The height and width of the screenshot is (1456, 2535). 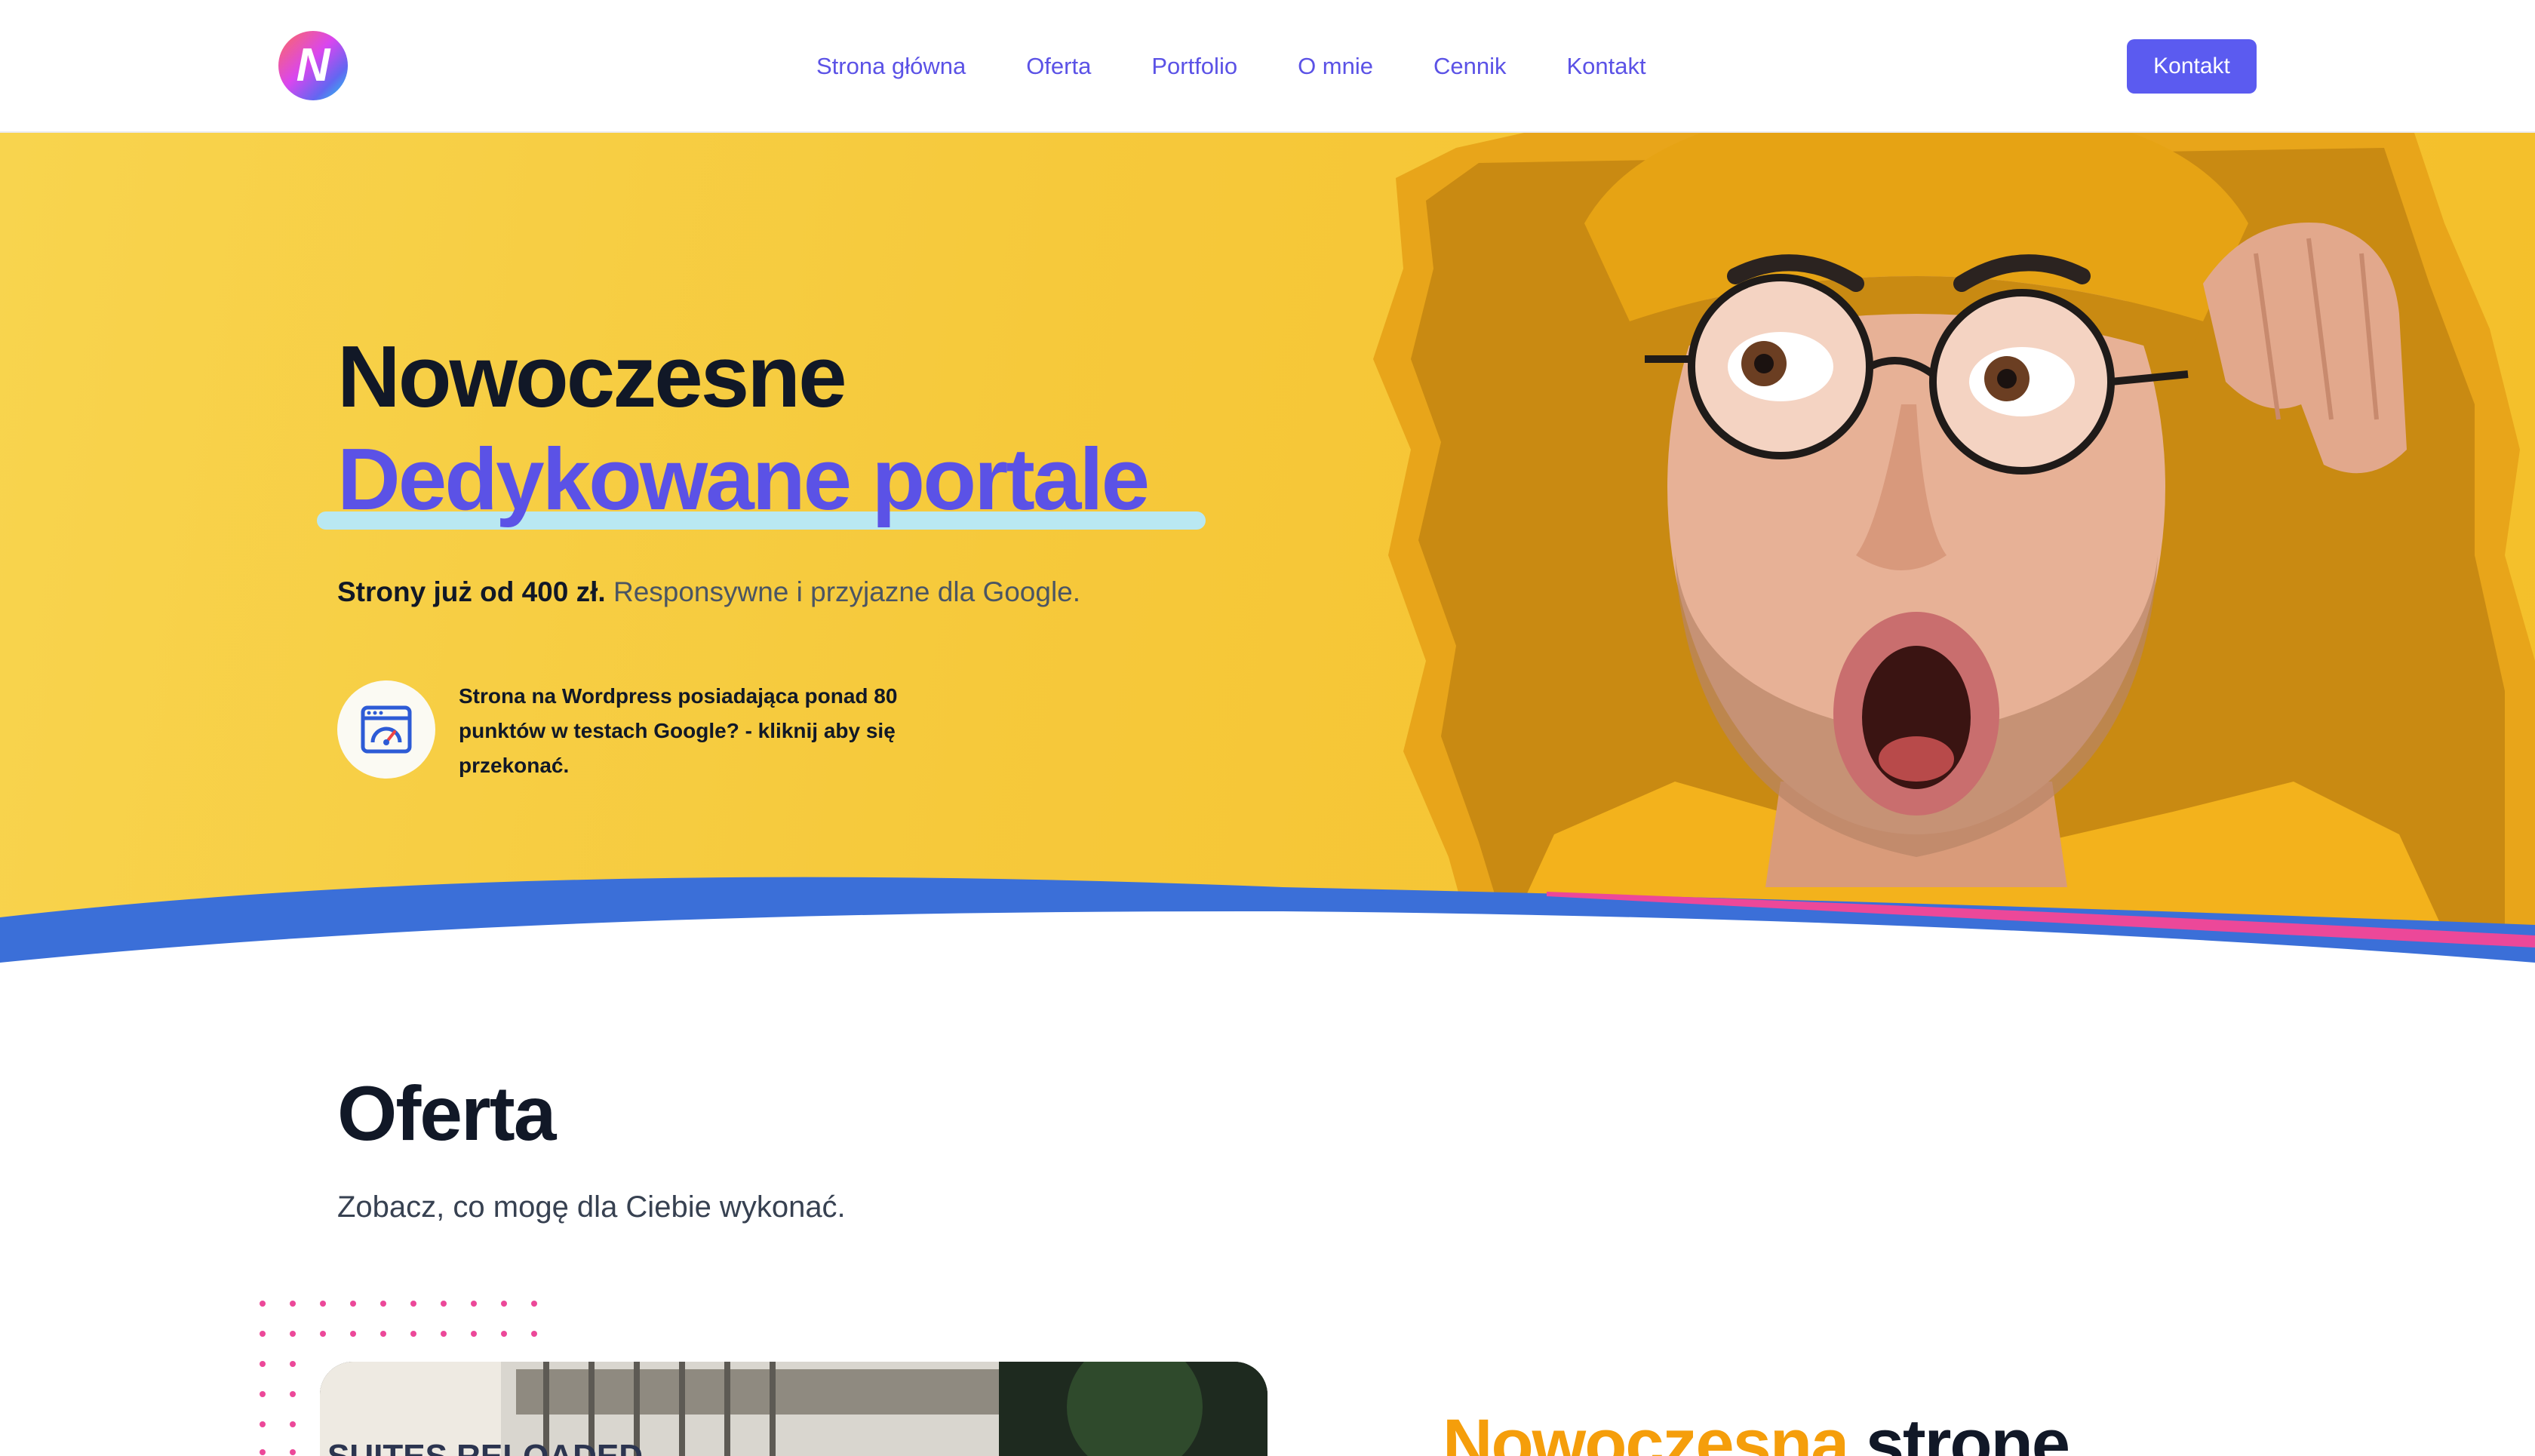 I want to click on speed-badge, so click(x=386, y=729).